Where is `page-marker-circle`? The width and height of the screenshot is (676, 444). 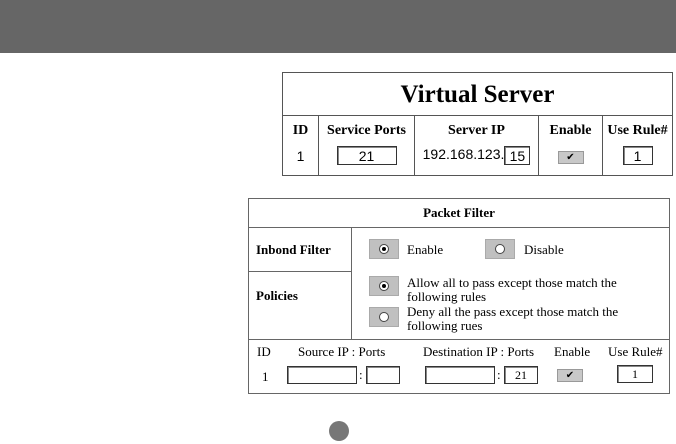 page-marker-circle is located at coordinates (339, 431).